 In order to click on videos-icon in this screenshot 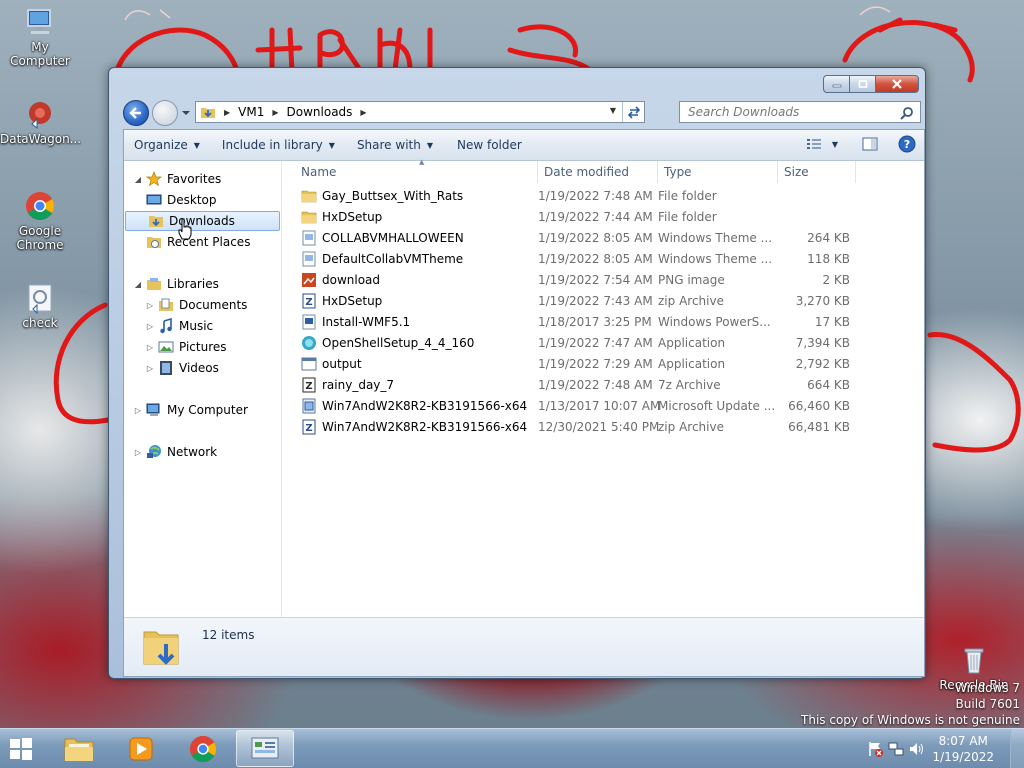, I will do `click(166, 368)`.